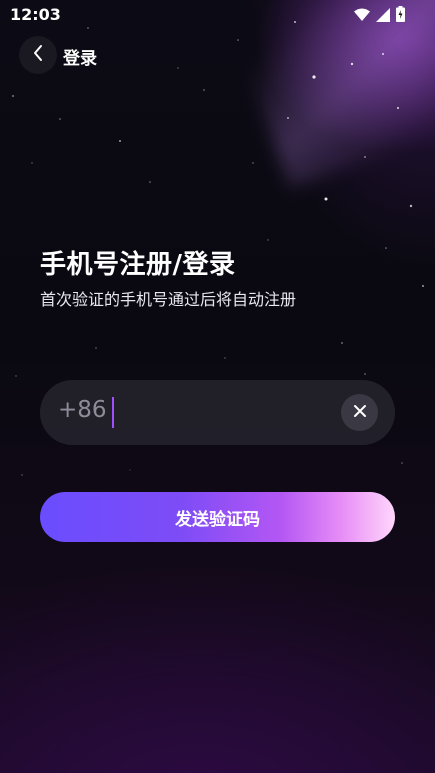 Image resolution: width=435 pixels, height=773 pixels. Describe the element at coordinates (217, 54) in the screenshot. I see `nav-bar: 登录` at that location.